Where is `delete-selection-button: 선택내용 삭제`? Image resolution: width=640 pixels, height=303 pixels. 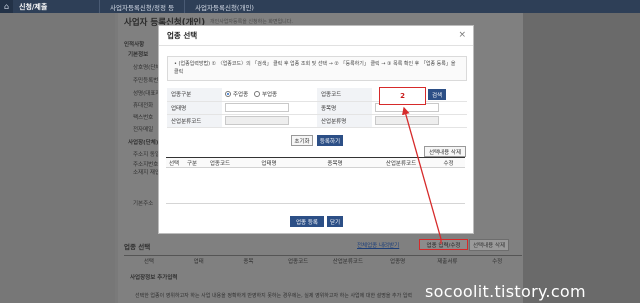
delete-selection-button: 선택내용 삭제 is located at coordinates (489, 245).